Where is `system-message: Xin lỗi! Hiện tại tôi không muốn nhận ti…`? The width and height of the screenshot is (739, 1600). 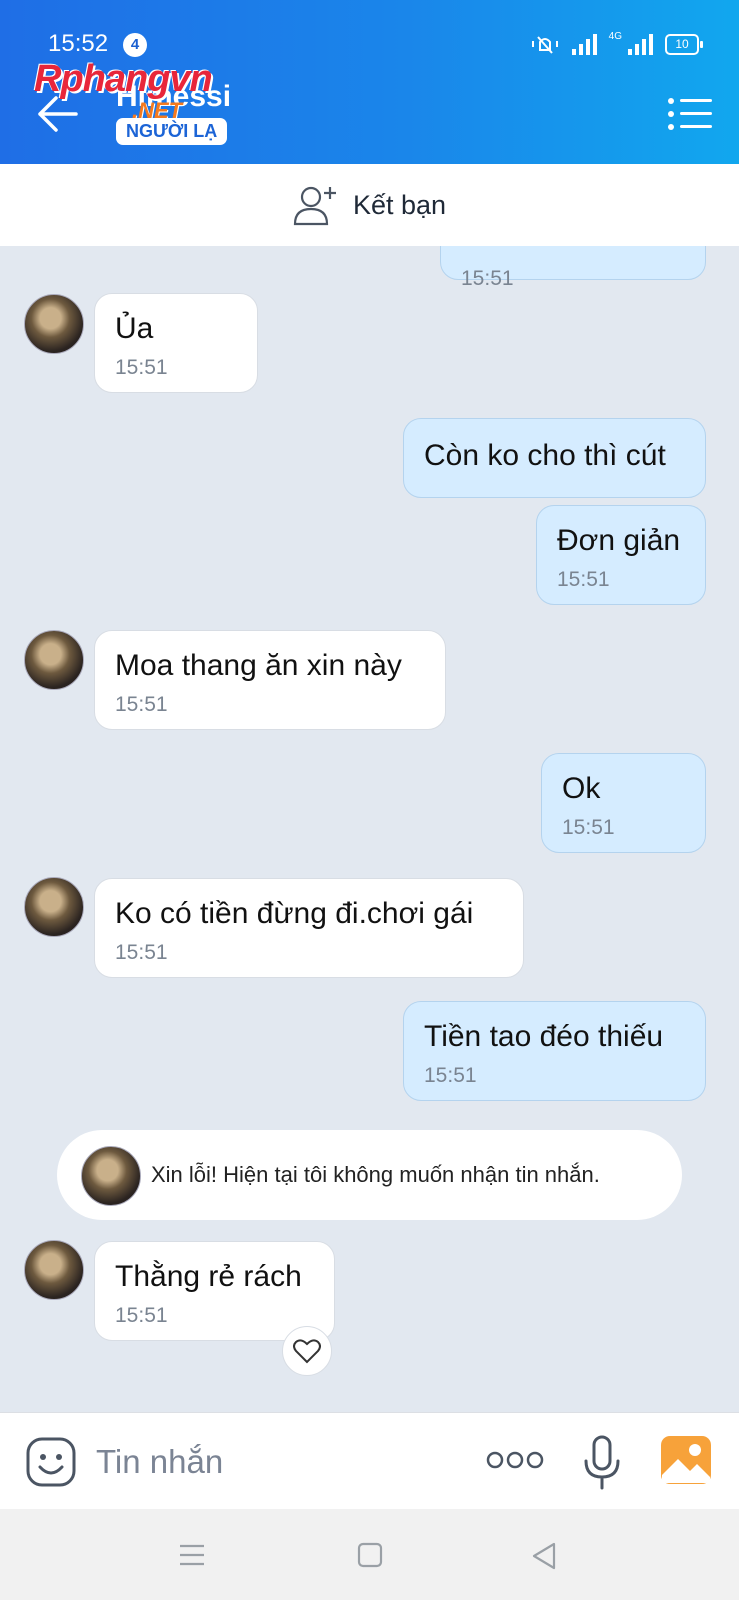 system-message: Xin lỗi! Hiện tại tôi không muốn nhận ti… is located at coordinates (369, 1175).